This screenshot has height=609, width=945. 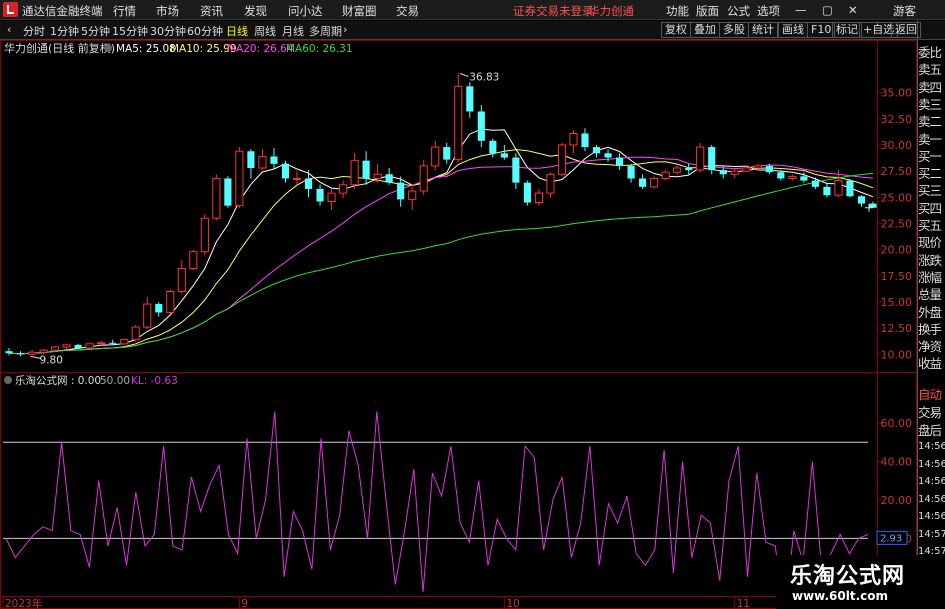 I want to click on sidebar-time-1: 14:56, so click(x=931, y=468).